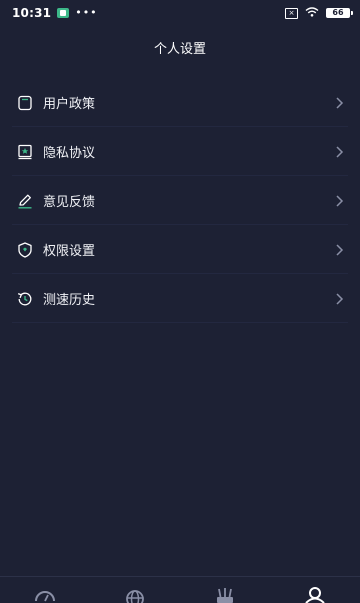 Image resolution: width=360 pixels, height=603 pixels. What do you see at coordinates (180, 298) in the screenshot?
I see `settings-item-speed-history: 测速历史` at bounding box center [180, 298].